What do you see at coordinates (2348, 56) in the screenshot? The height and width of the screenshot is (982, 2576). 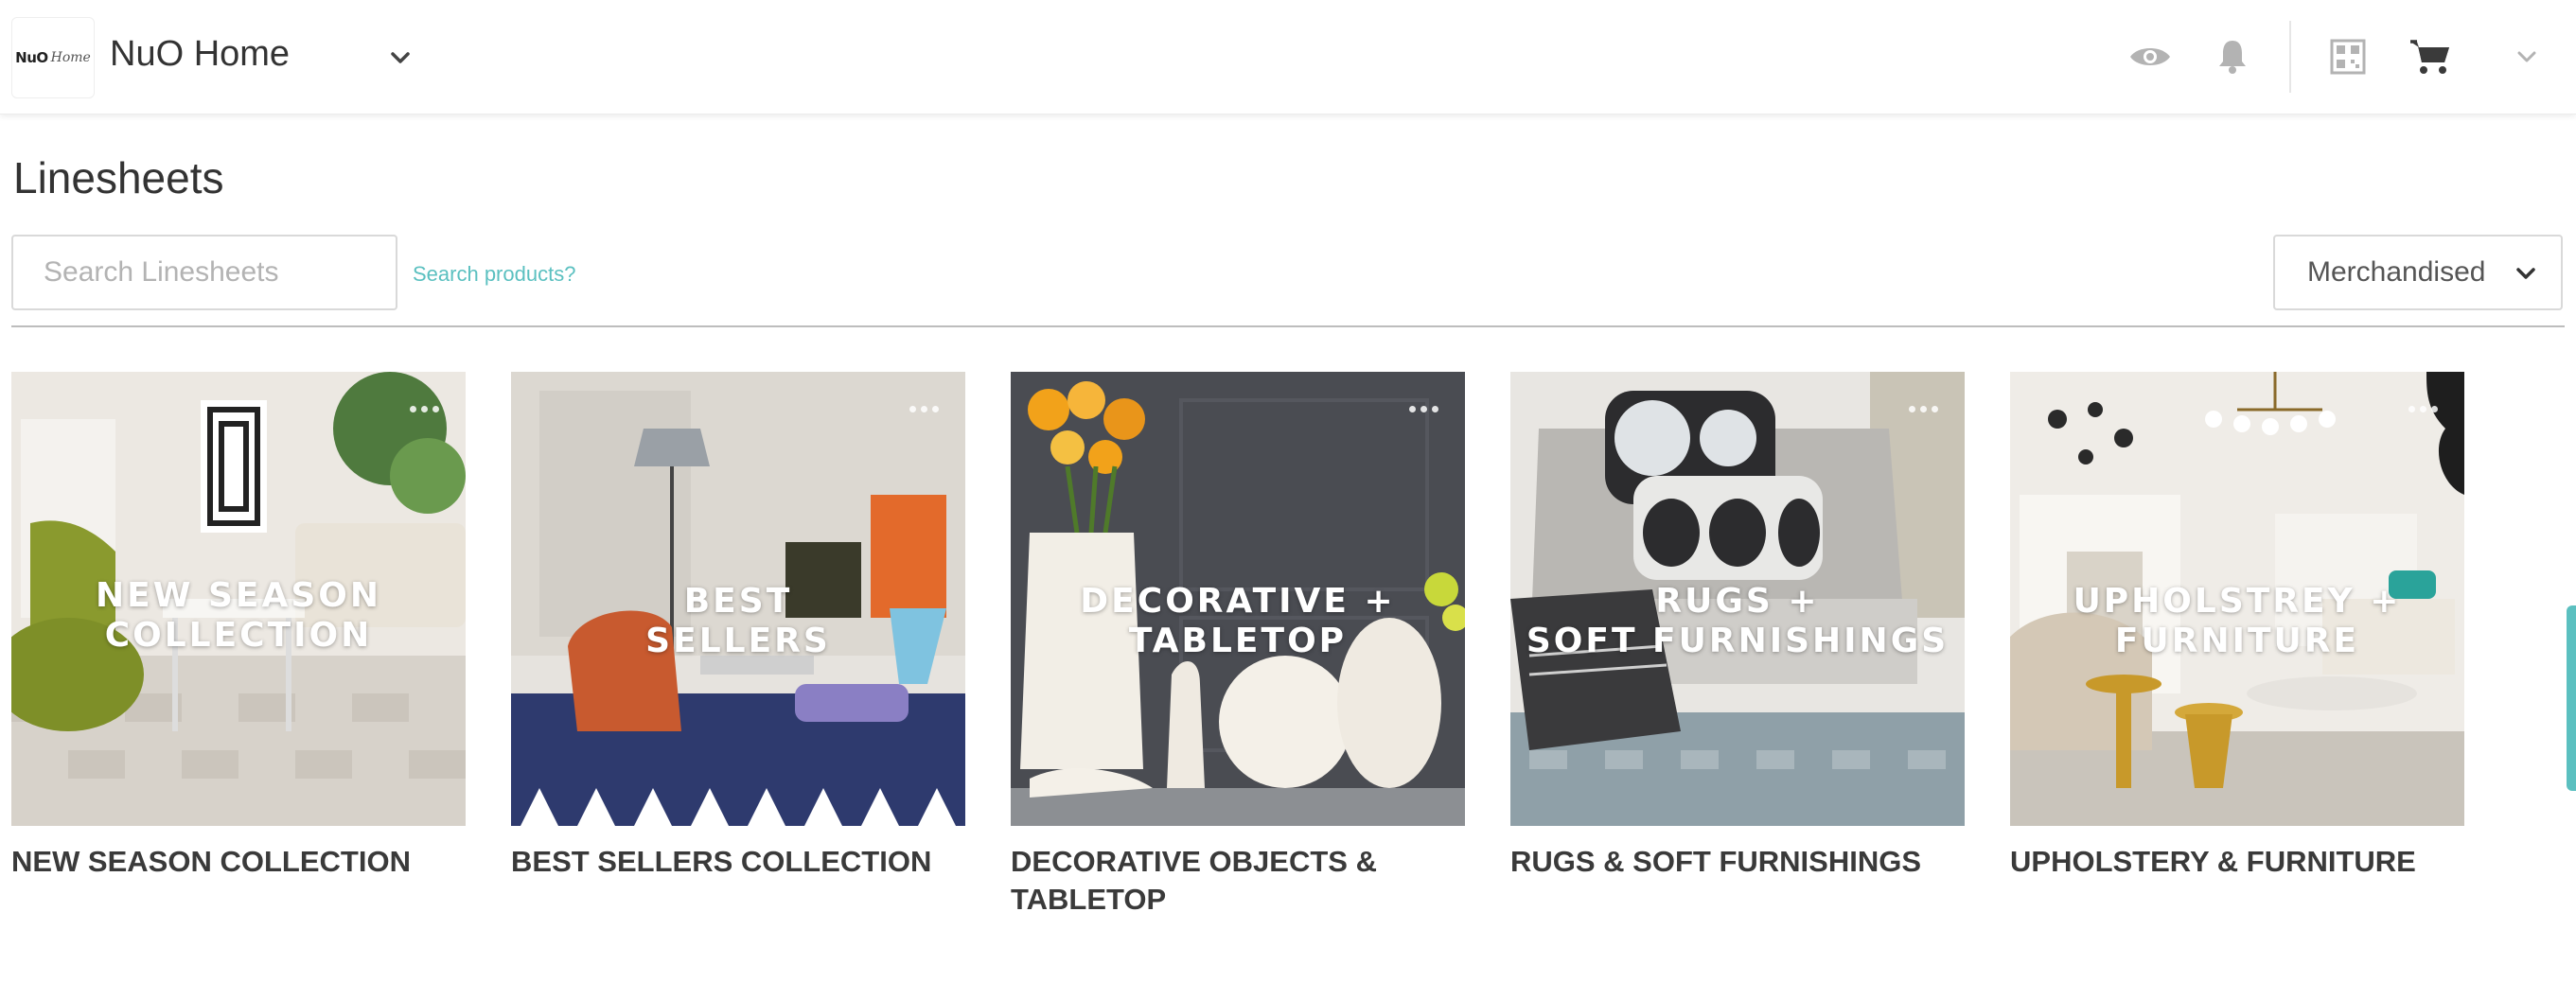 I see `qr-code-icon` at bounding box center [2348, 56].